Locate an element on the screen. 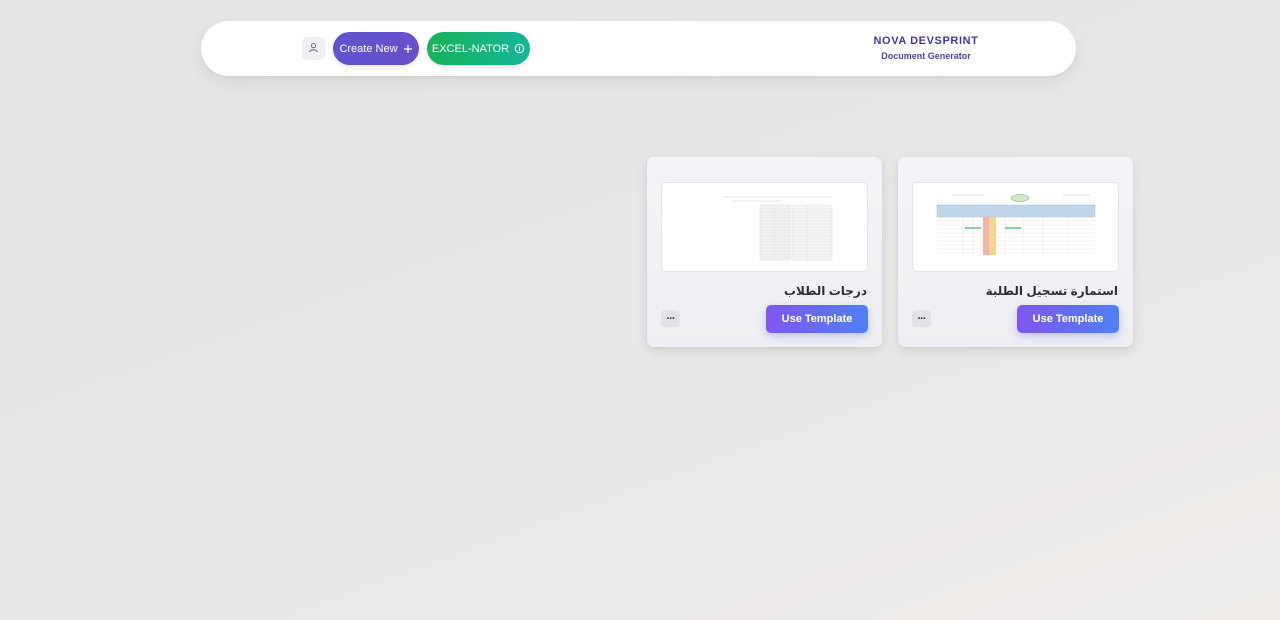 The image size is (1280, 620). template-name: درجات الطلاب is located at coordinates (825, 291).